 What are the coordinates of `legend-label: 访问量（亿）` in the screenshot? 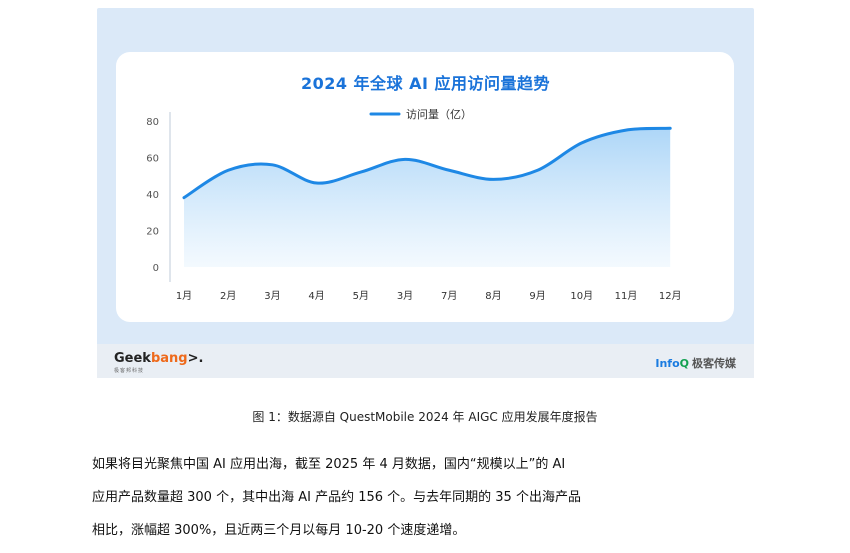 It's located at (439, 114).